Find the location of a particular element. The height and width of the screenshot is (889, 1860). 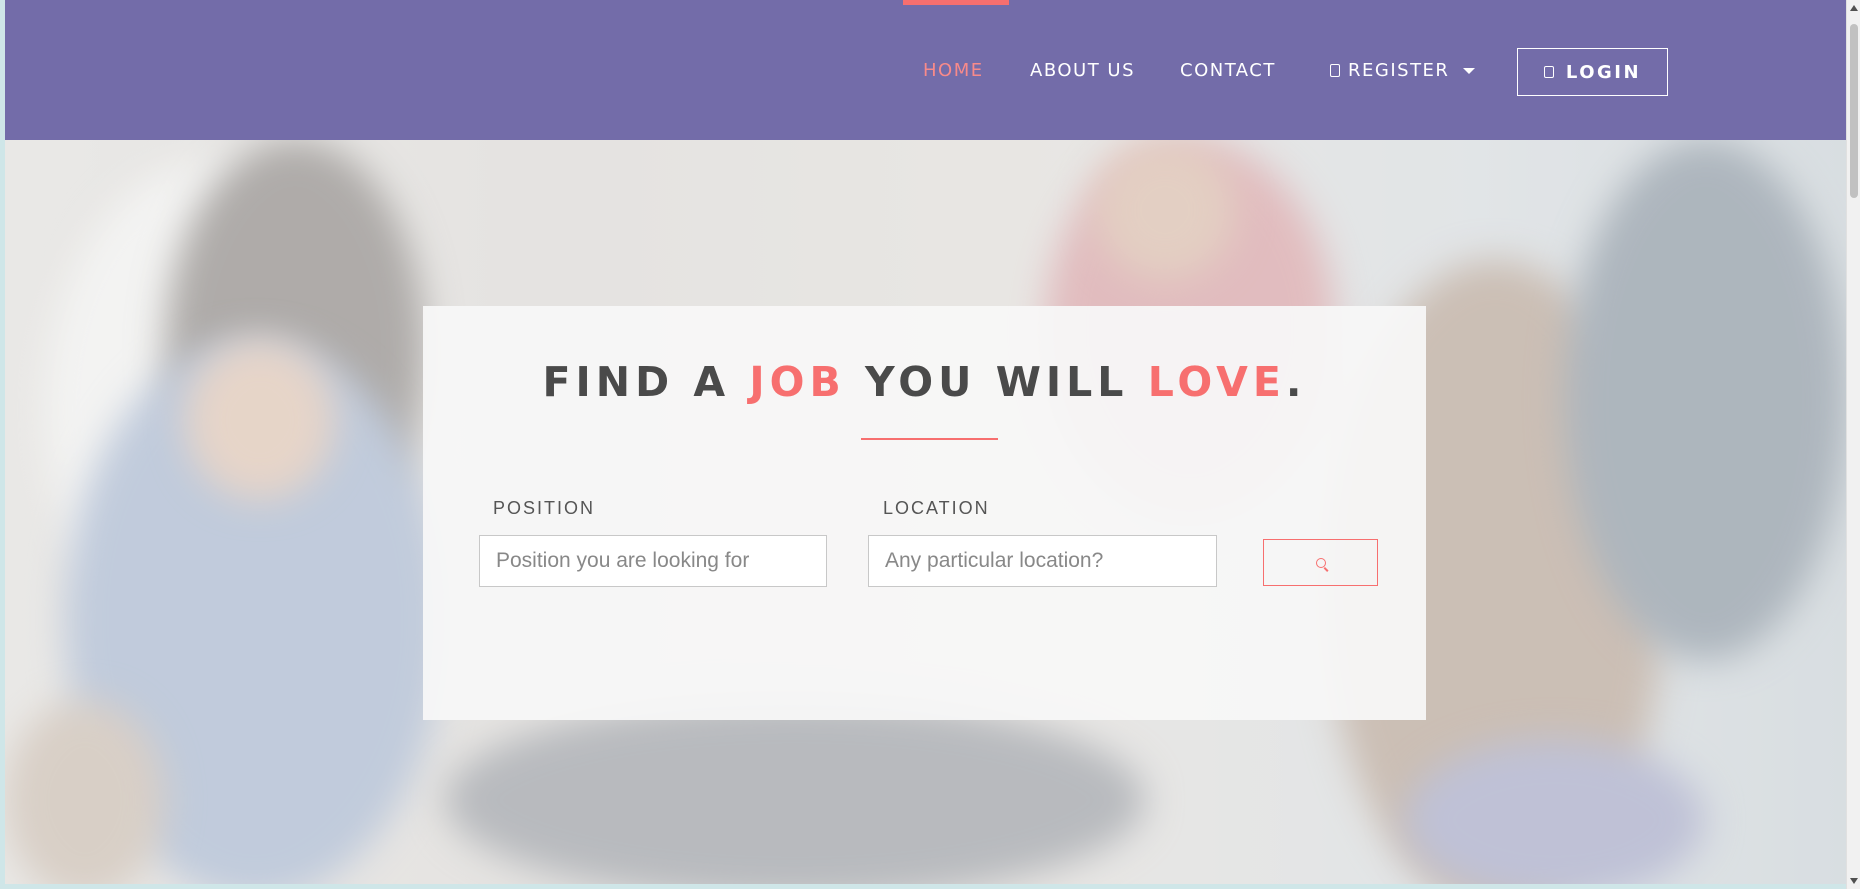

position-input is located at coordinates (653, 561).